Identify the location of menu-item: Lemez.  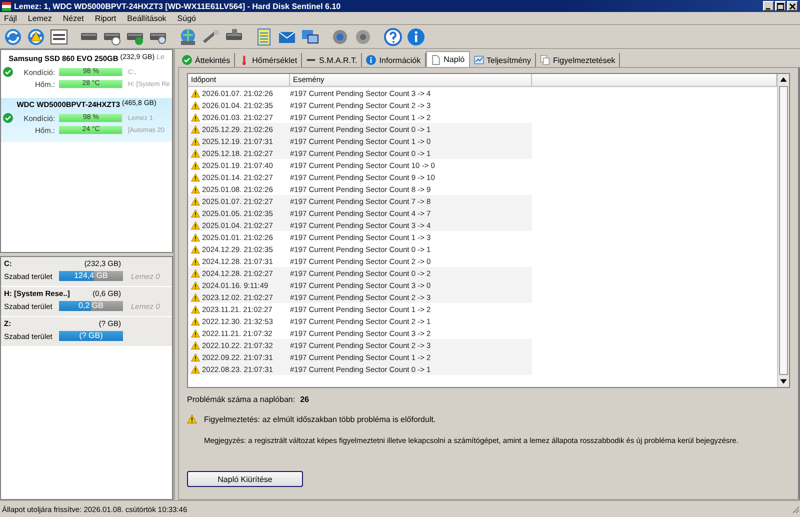
(40, 18).